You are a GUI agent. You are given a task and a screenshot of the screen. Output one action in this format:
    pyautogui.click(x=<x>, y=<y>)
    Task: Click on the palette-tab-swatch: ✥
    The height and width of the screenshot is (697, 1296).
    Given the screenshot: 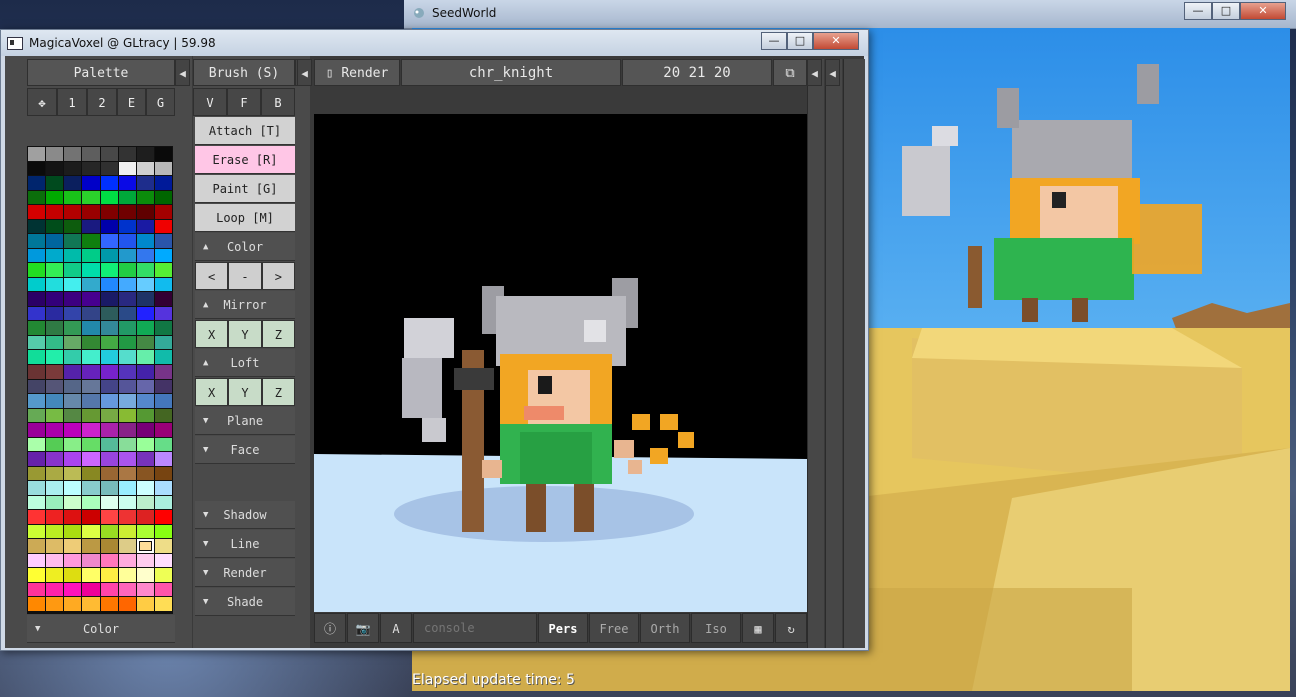 What is the action you would take?
    pyautogui.click(x=42, y=102)
    